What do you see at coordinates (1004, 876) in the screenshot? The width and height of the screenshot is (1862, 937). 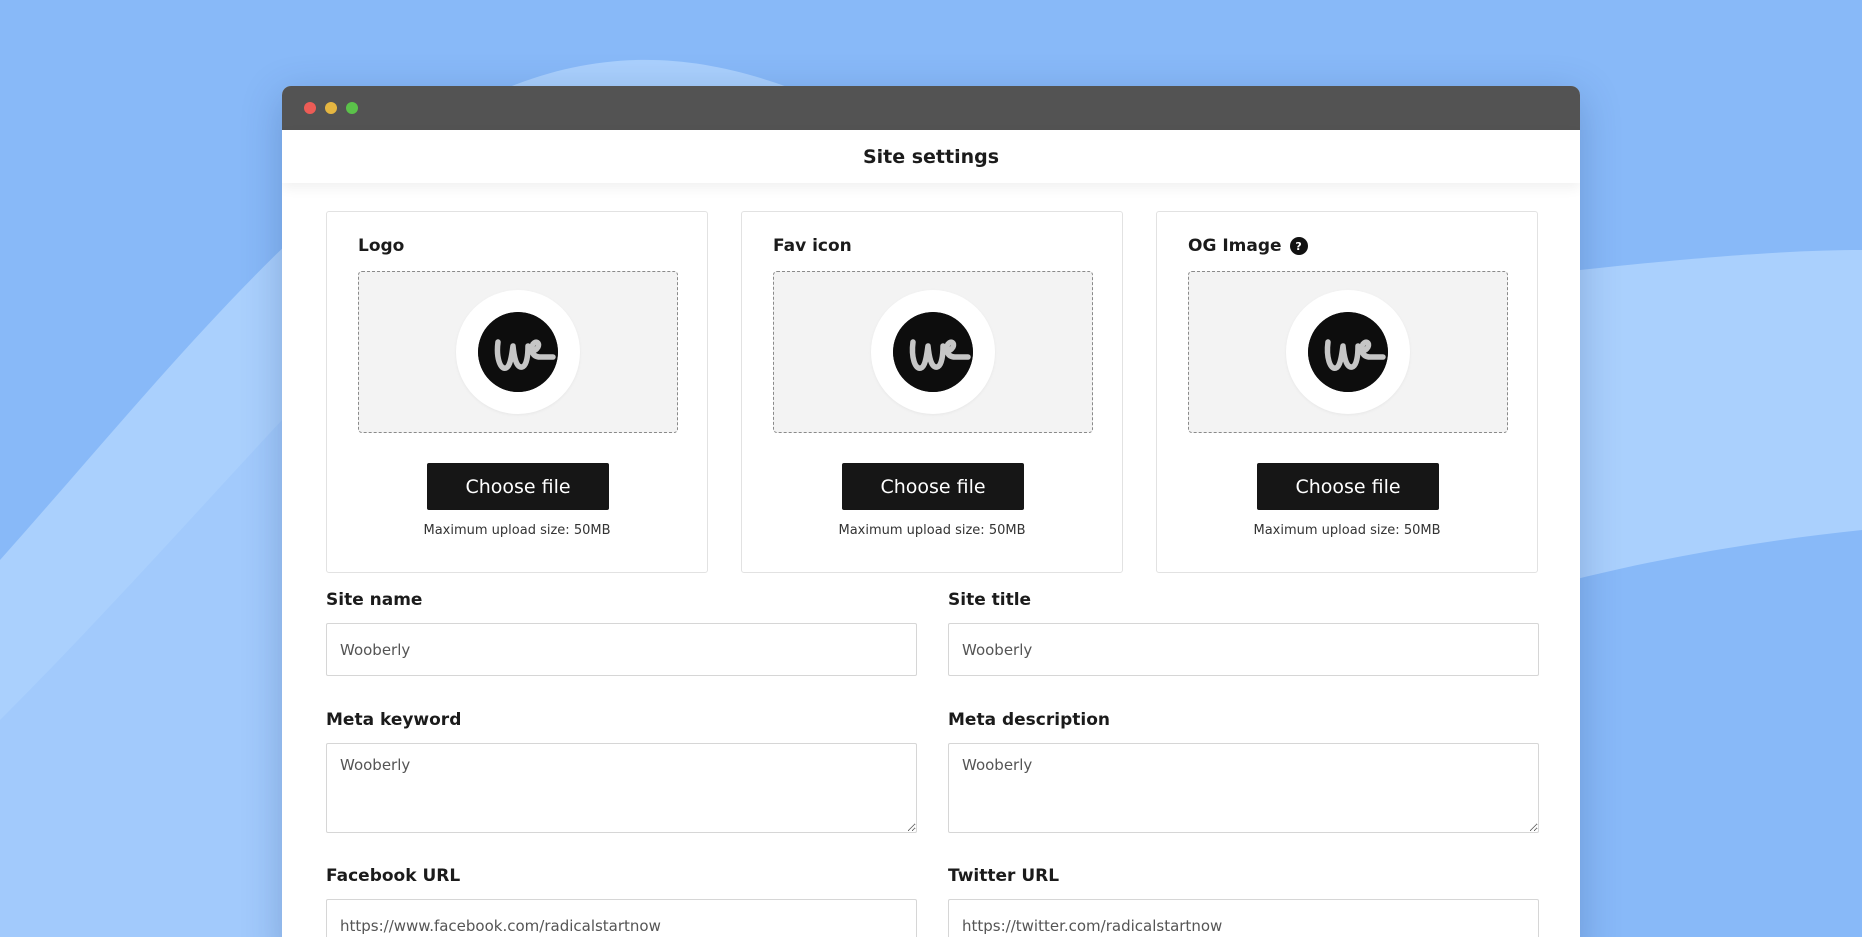 I see `twitter-url-label: Twitter URL` at bounding box center [1004, 876].